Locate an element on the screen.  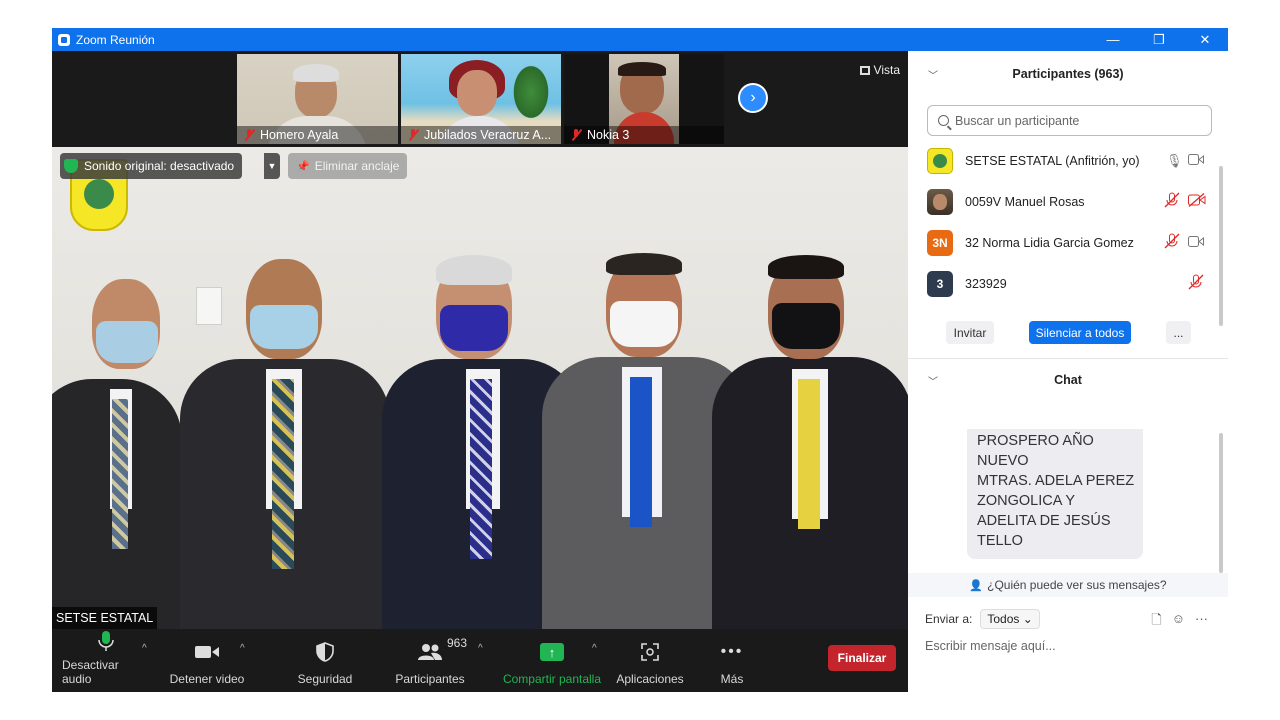
participants-button: 963 Participantes is located at coordinates (430, 660).